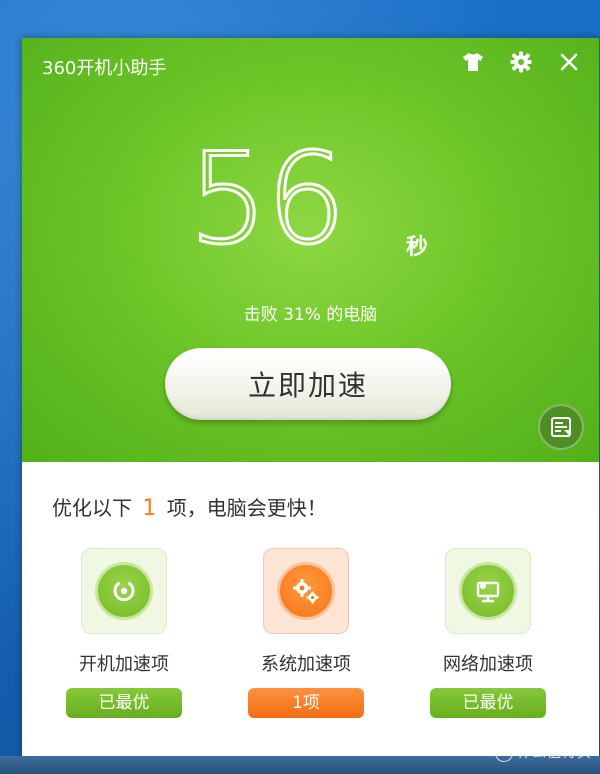  I want to click on category-network: 网络加速项 已最优, so click(488, 633).